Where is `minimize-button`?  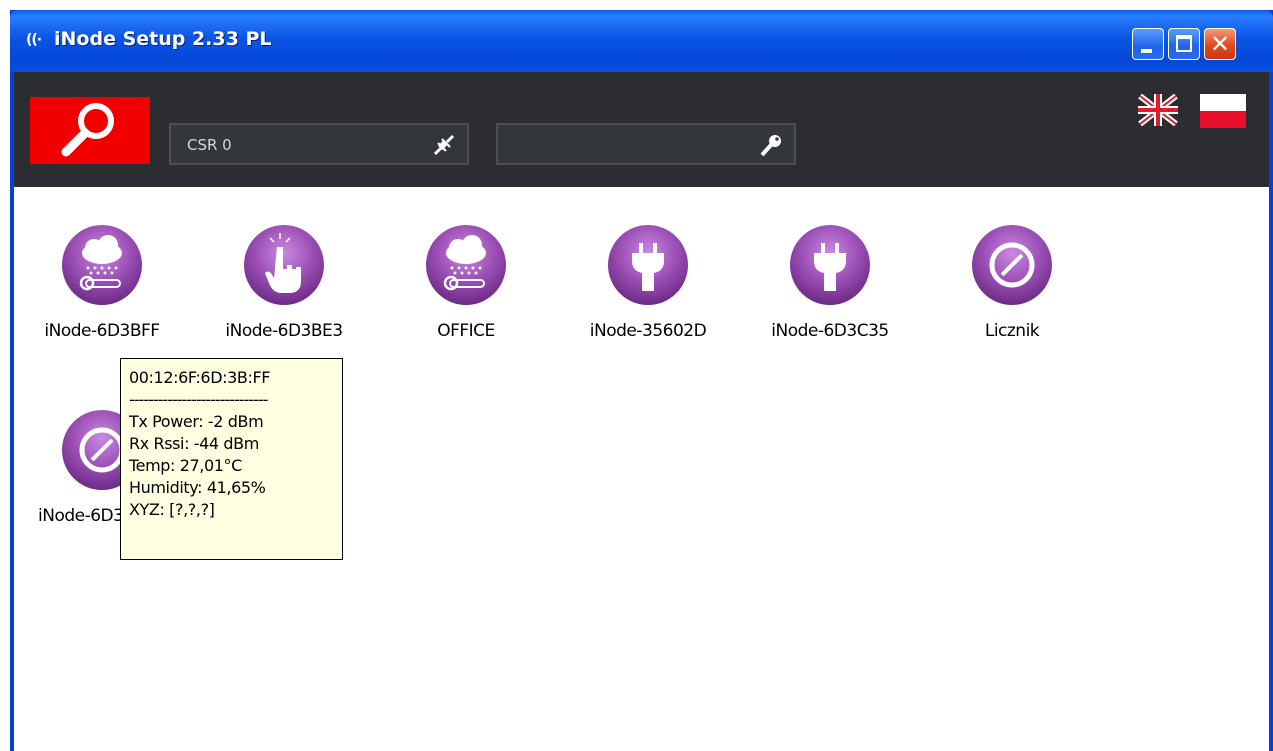
minimize-button is located at coordinates (1148, 44).